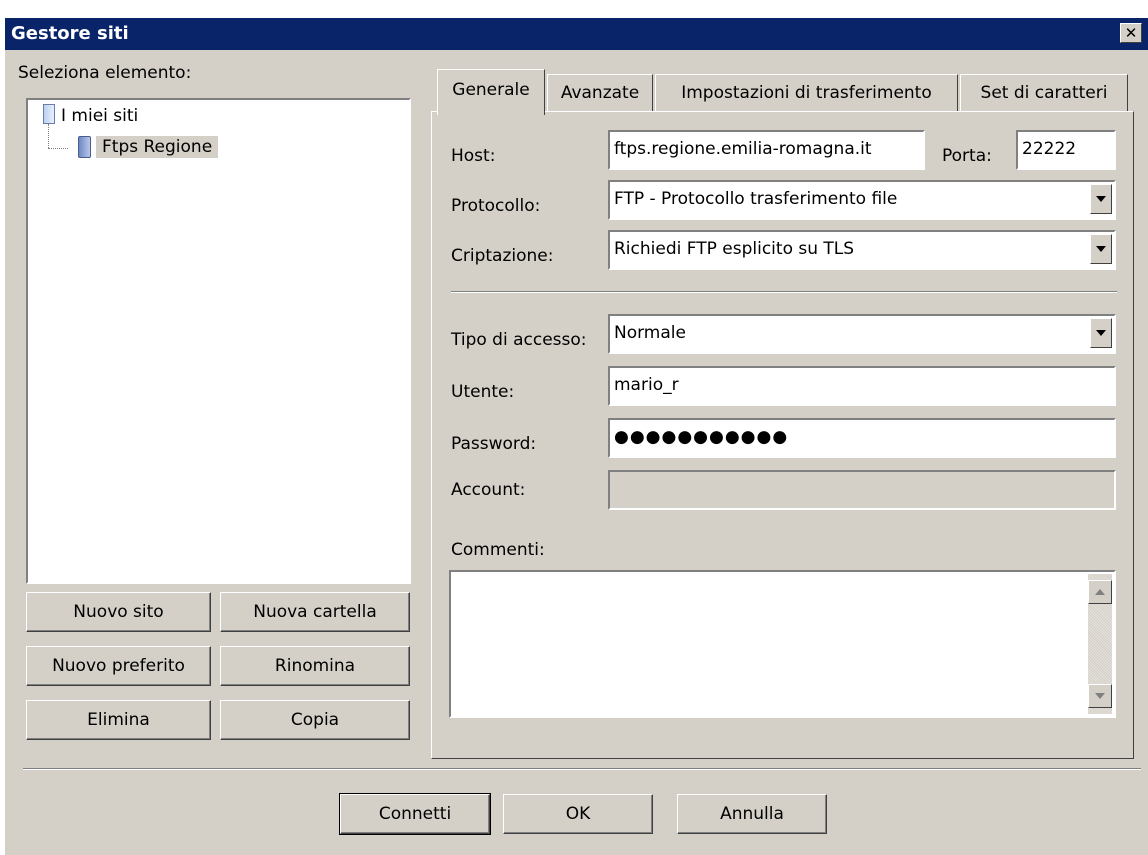  Describe the element at coordinates (315, 612) in the screenshot. I see `new-folder-button: Nuova cartella` at that location.